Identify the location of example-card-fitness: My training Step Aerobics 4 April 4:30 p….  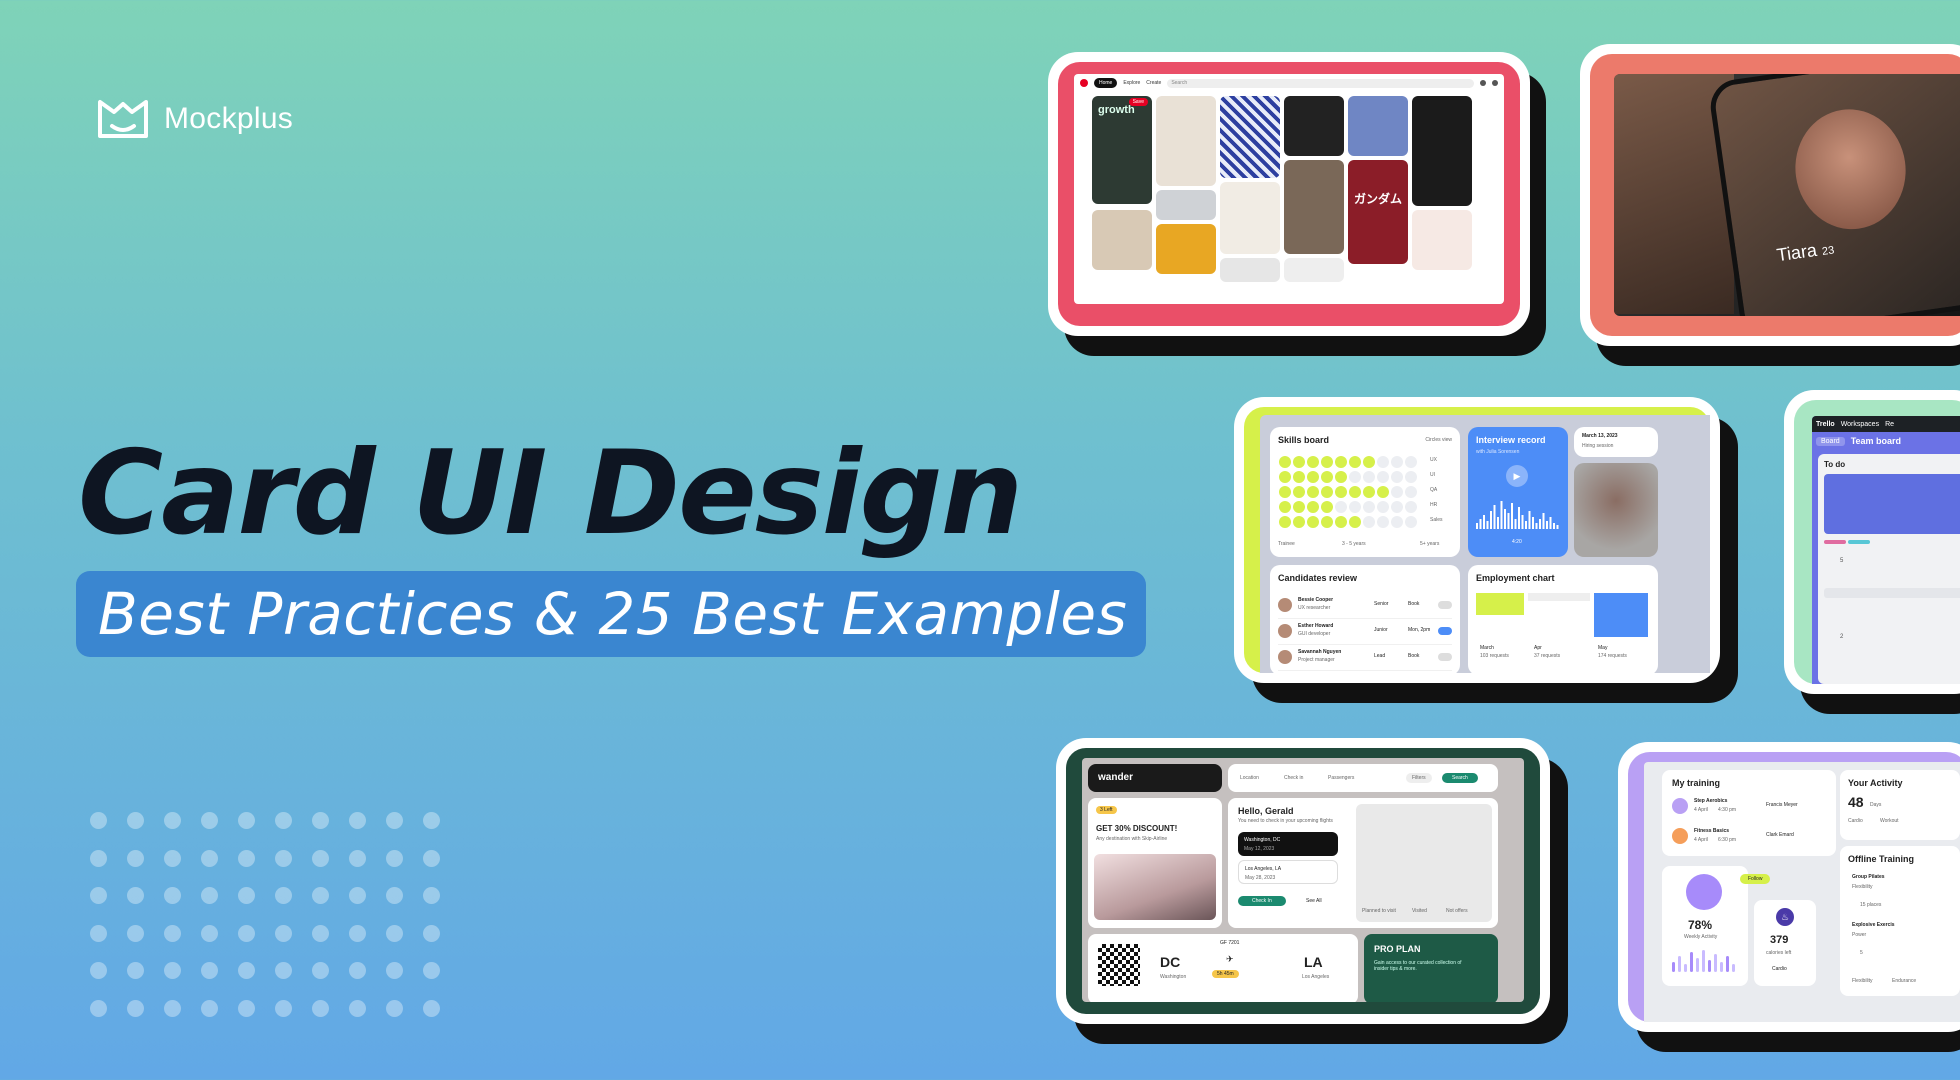
(1789, 887).